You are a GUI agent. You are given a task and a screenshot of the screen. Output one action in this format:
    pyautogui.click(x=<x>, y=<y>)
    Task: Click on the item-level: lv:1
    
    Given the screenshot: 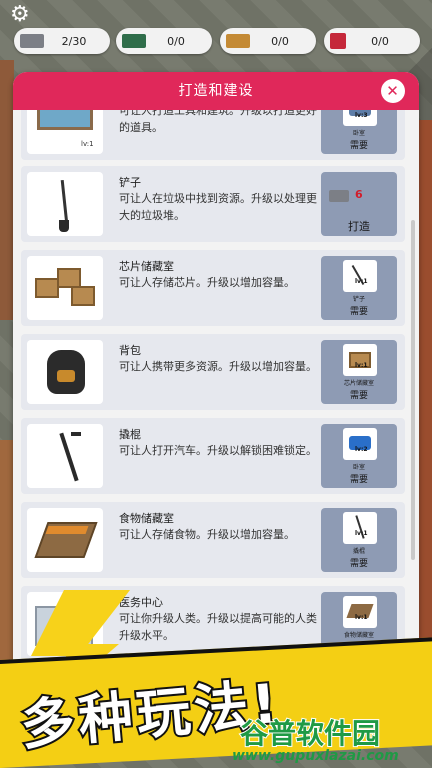 What is the action you would take?
    pyautogui.click(x=87, y=144)
    